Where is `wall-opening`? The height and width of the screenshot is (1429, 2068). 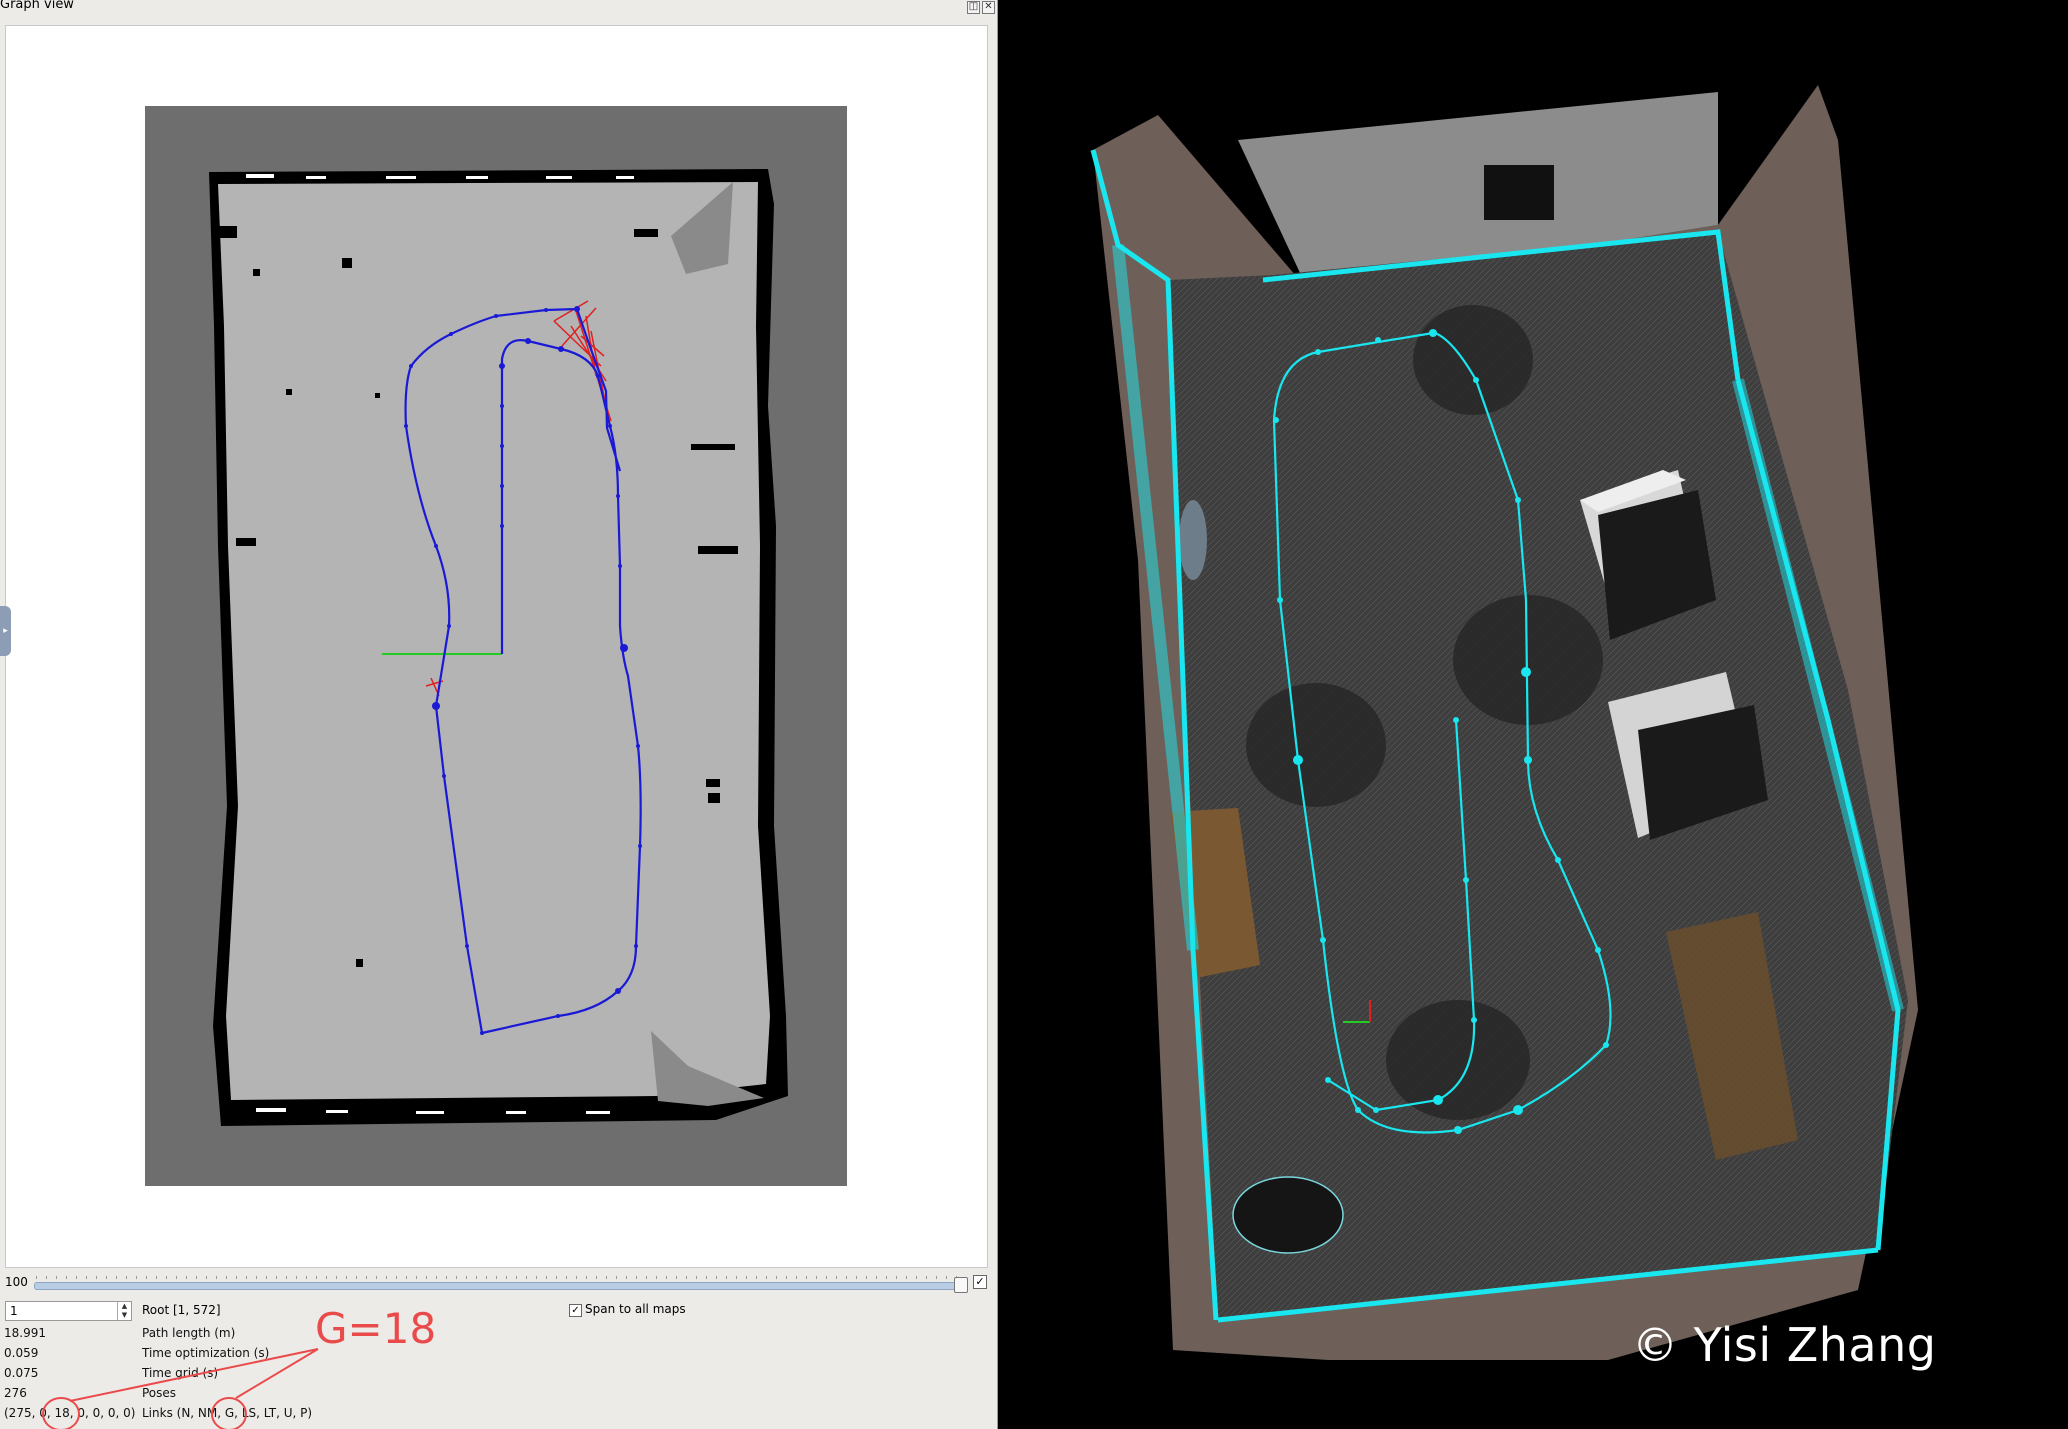 wall-opening is located at coordinates (1519, 192).